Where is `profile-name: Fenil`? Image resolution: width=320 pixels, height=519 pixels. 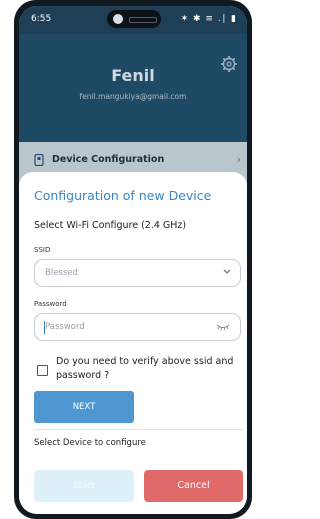 profile-name: Fenil is located at coordinates (133, 75).